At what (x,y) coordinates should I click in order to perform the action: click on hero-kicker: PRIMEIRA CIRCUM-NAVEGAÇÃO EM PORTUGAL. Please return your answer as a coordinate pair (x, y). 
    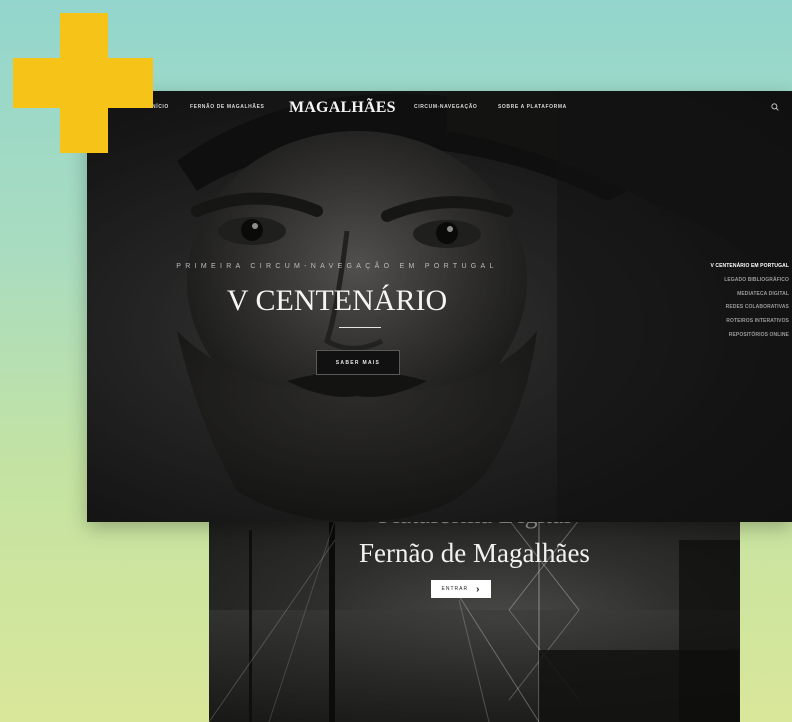
    Looking at the image, I should click on (337, 266).